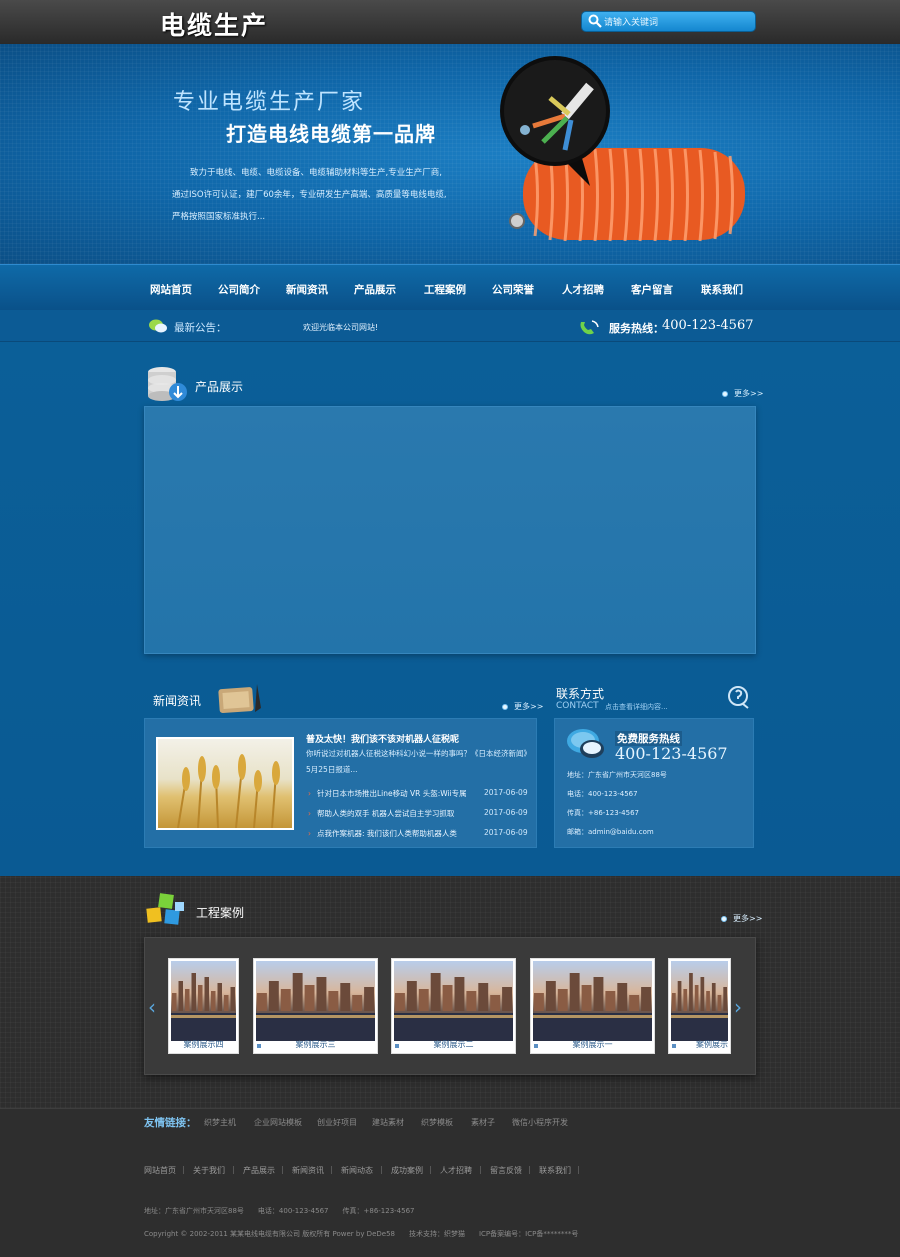  What do you see at coordinates (610, 832) in the screenshot?
I see `contact-email: 邮箱：admin@baidu.com` at bounding box center [610, 832].